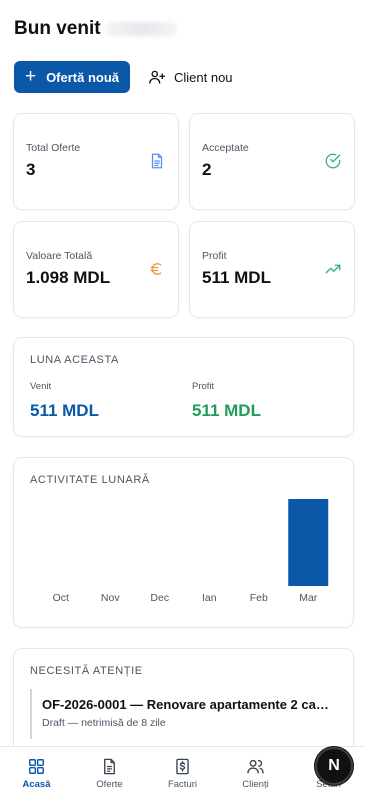  I want to click on stat-label: Profit, so click(214, 256).